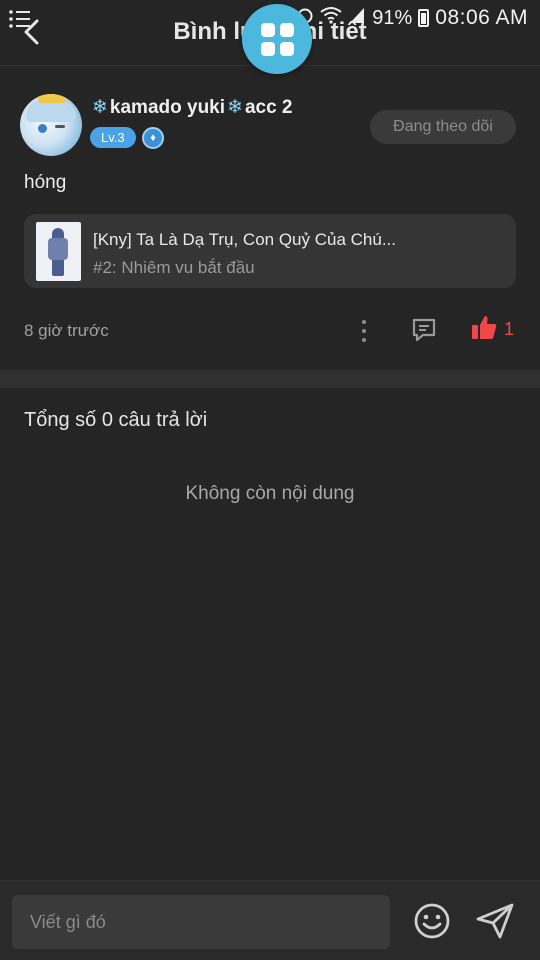 This screenshot has width=540, height=960. What do you see at coordinates (484, 328) in the screenshot?
I see `thumbs-up-icon` at bounding box center [484, 328].